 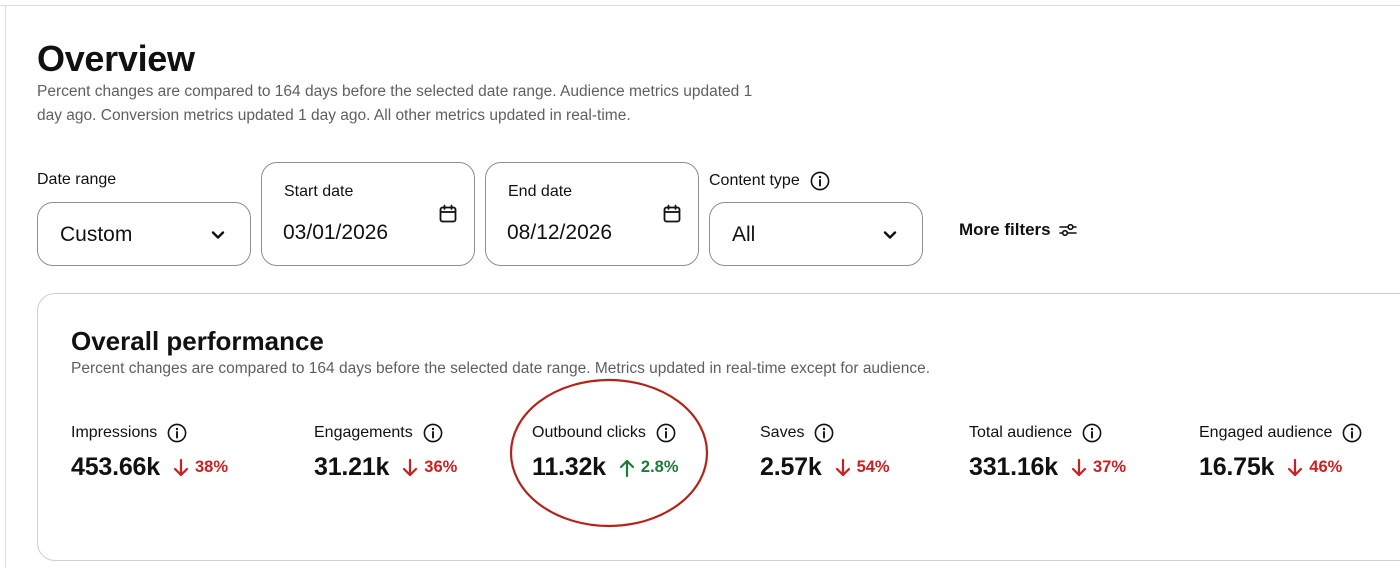 What do you see at coordinates (592, 214) in the screenshot?
I see `end-date-field: End date 08/12/2026` at bounding box center [592, 214].